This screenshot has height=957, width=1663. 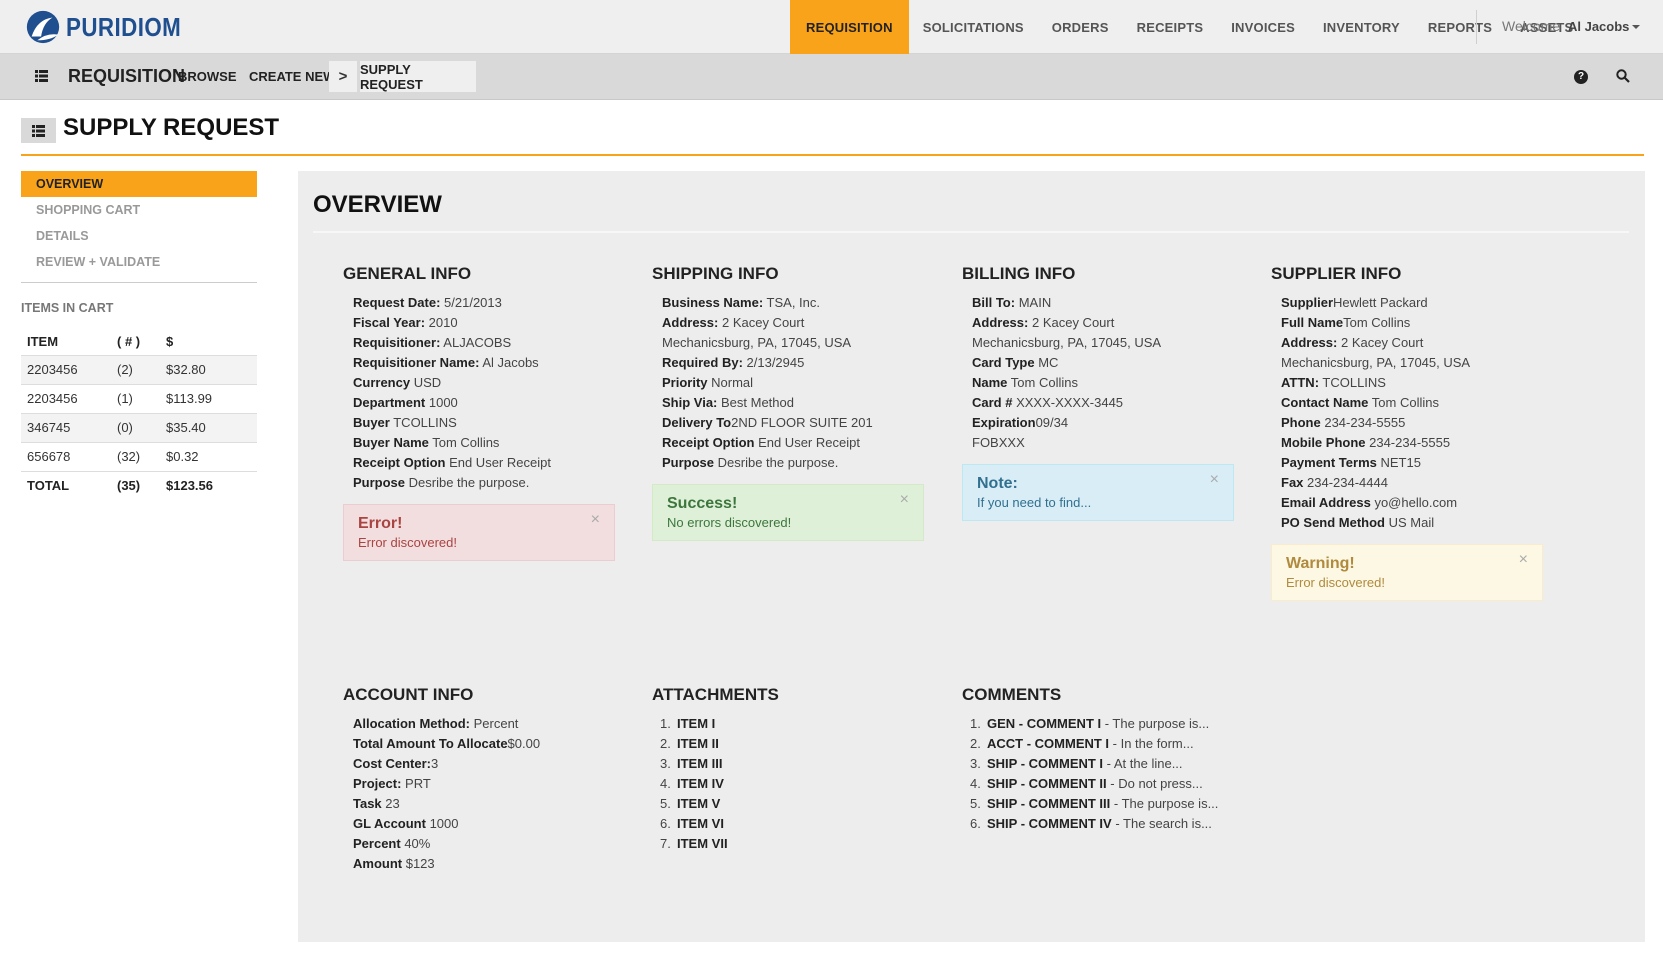 What do you see at coordinates (430, 743) in the screenshot?
I see `info-label: Total Amount To Allocate` at bounding box center [430, 743].